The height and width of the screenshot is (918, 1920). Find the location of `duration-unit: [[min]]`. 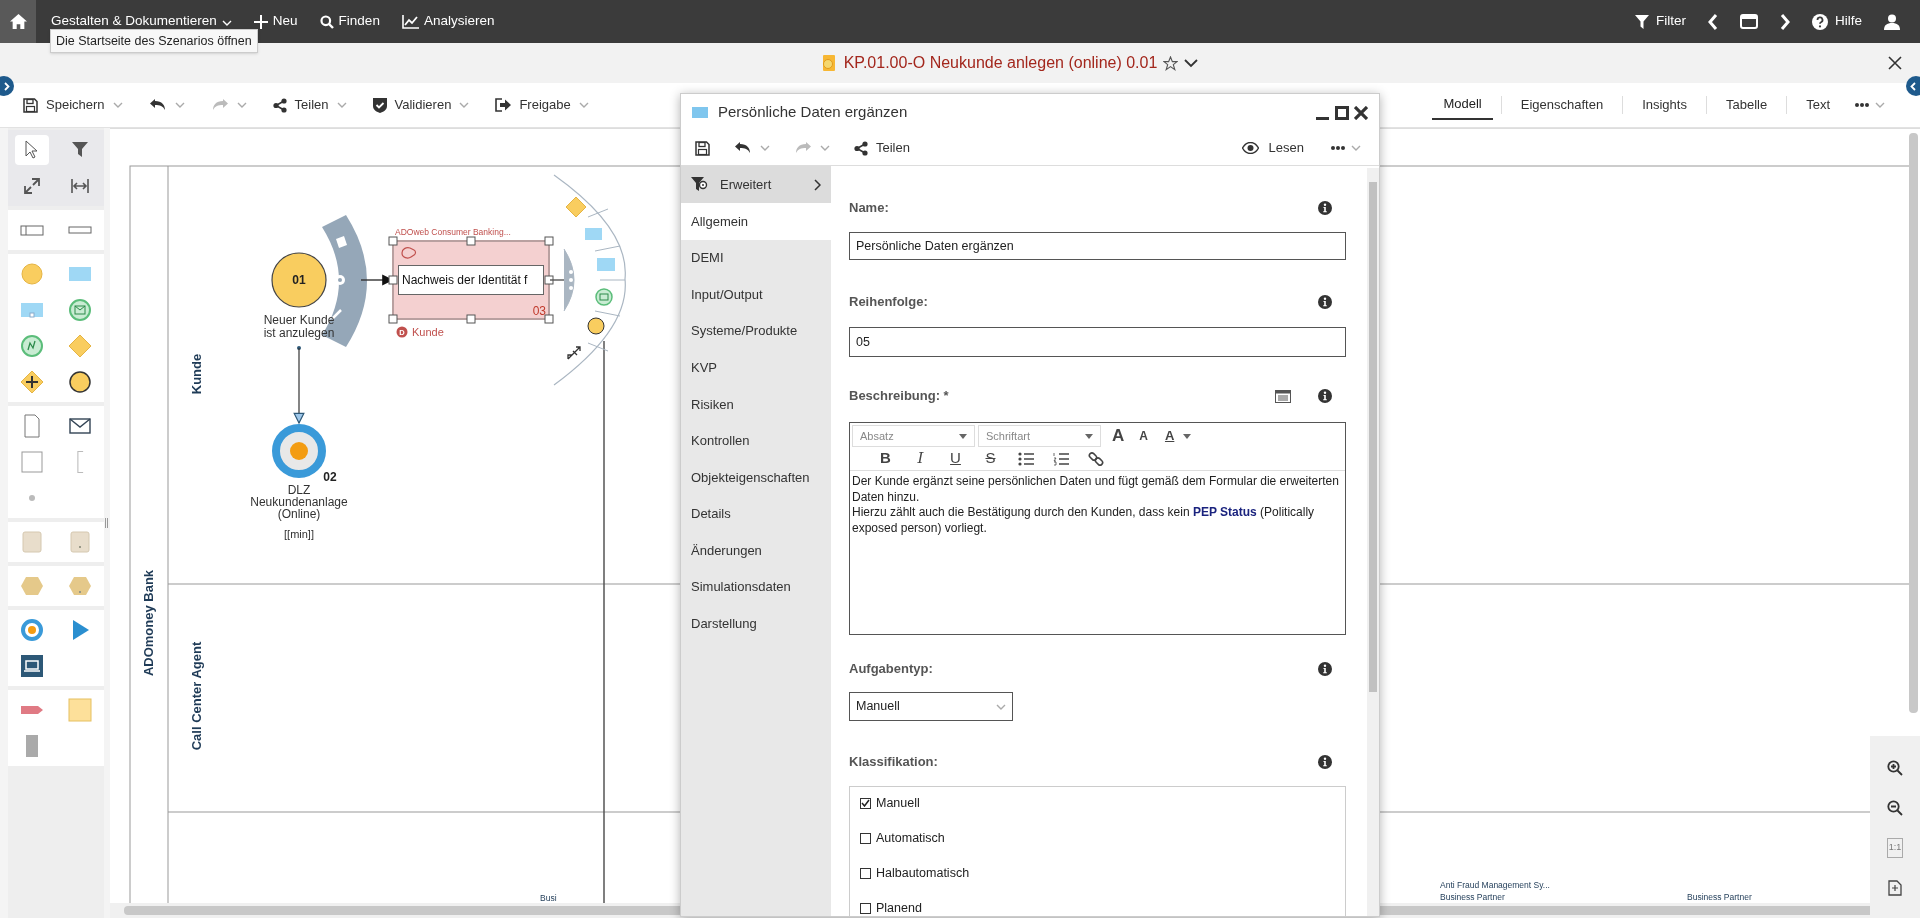

duration-unit: [[min]] is located at coordinates (299, 534).